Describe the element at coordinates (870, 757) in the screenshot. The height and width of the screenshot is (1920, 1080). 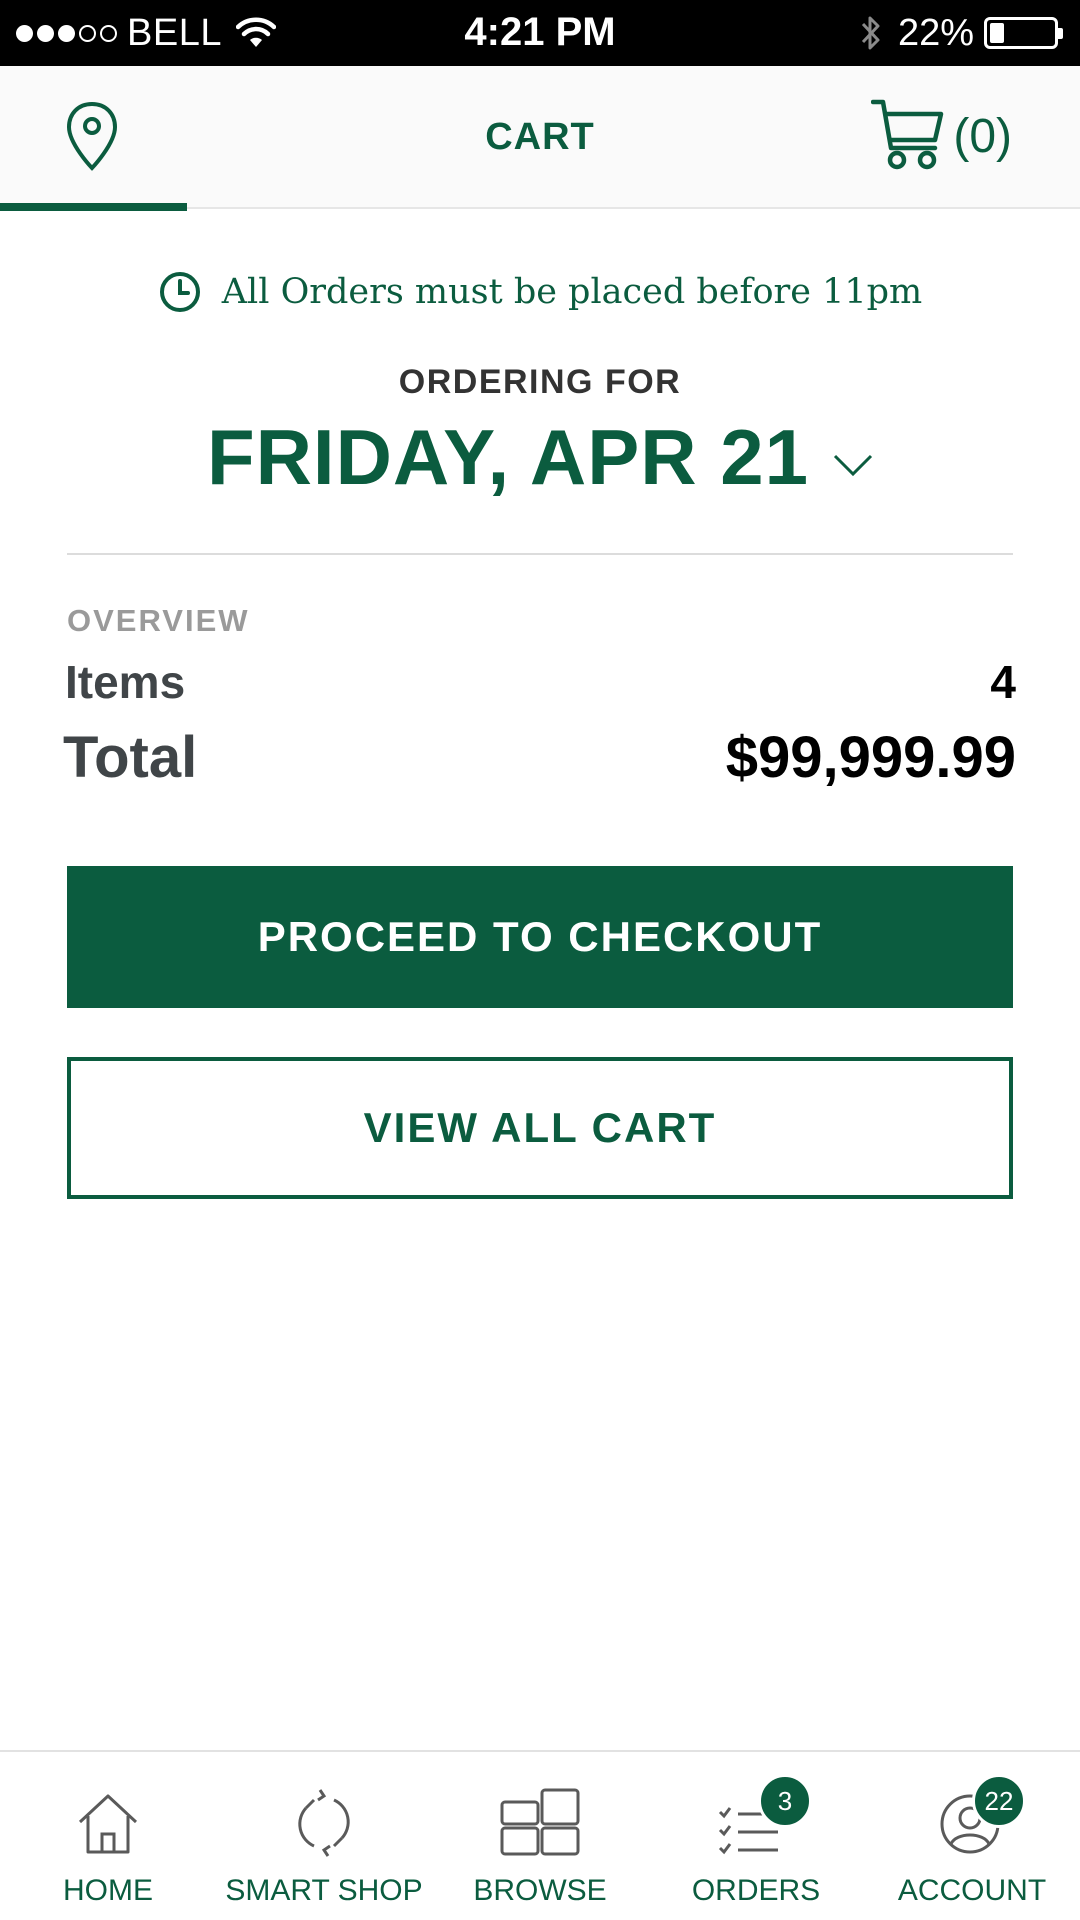
I see `total-amount: $99,999.99` at that location.